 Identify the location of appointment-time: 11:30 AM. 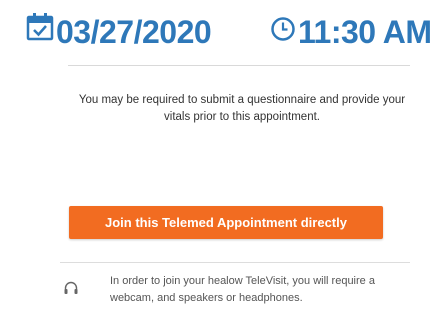
(365, 32).